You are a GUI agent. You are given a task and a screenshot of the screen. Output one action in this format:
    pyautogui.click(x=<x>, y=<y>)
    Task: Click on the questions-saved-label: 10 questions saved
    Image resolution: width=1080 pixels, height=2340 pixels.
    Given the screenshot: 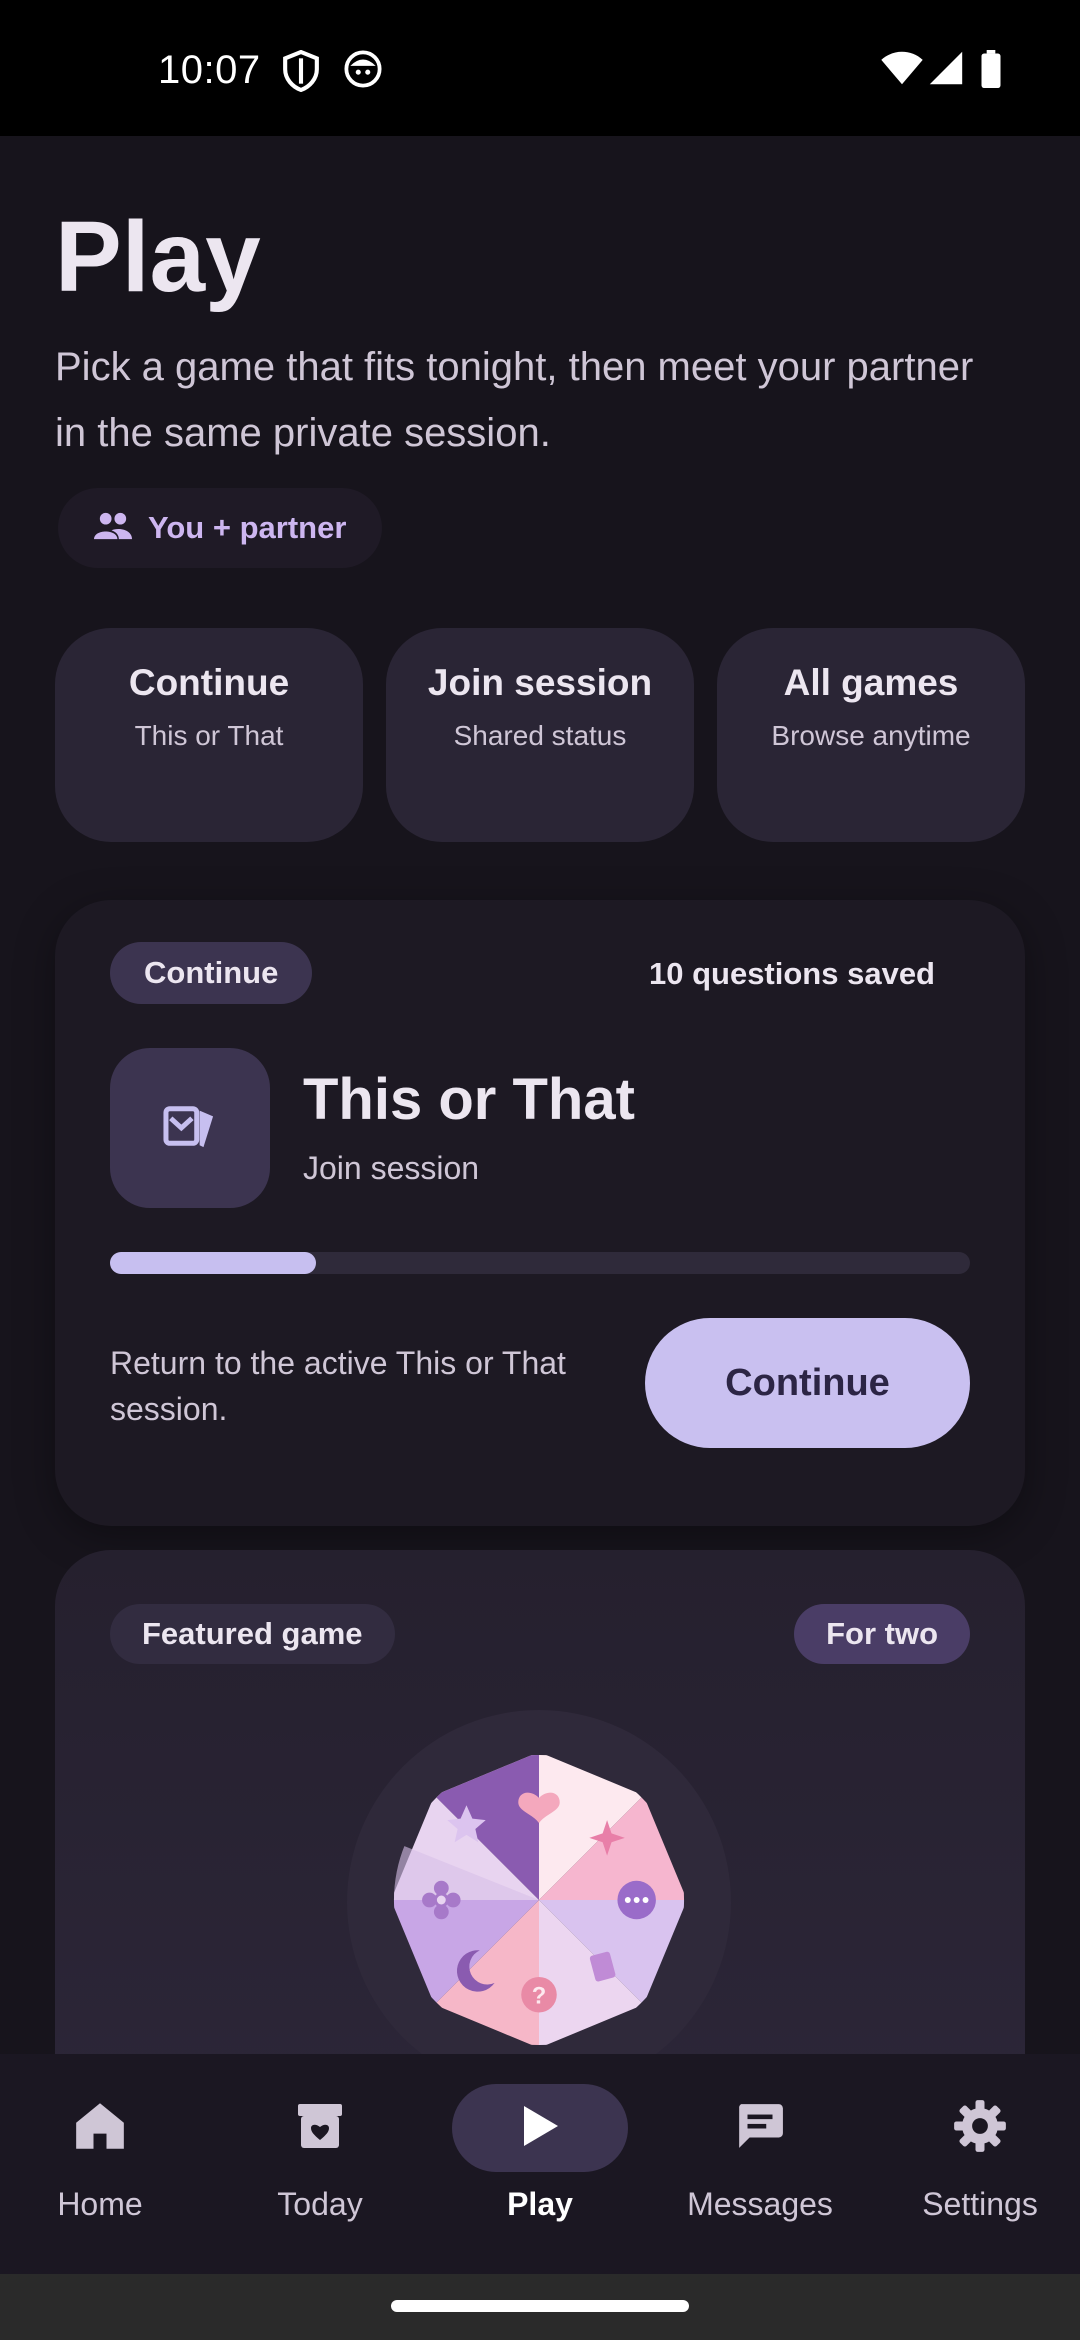 What is the action you would take?
    pyautogui.click(x=791, y=973)
    